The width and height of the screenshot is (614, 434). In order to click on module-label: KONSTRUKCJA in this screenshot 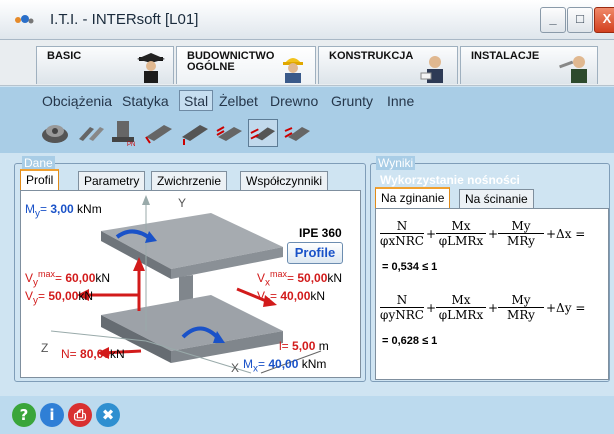, I will do `click(371, 56)`.